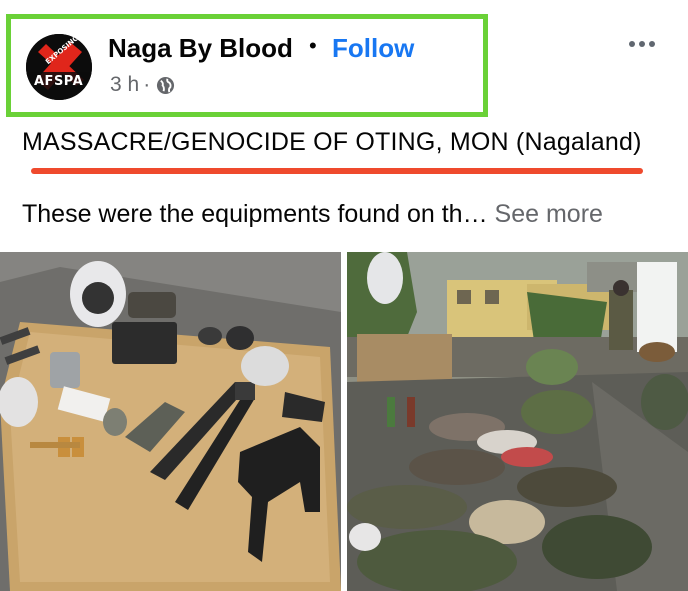 This screenshot has height=591, width=688. I want to click on page-name-link: Naga By Blood, so click(200, 48).